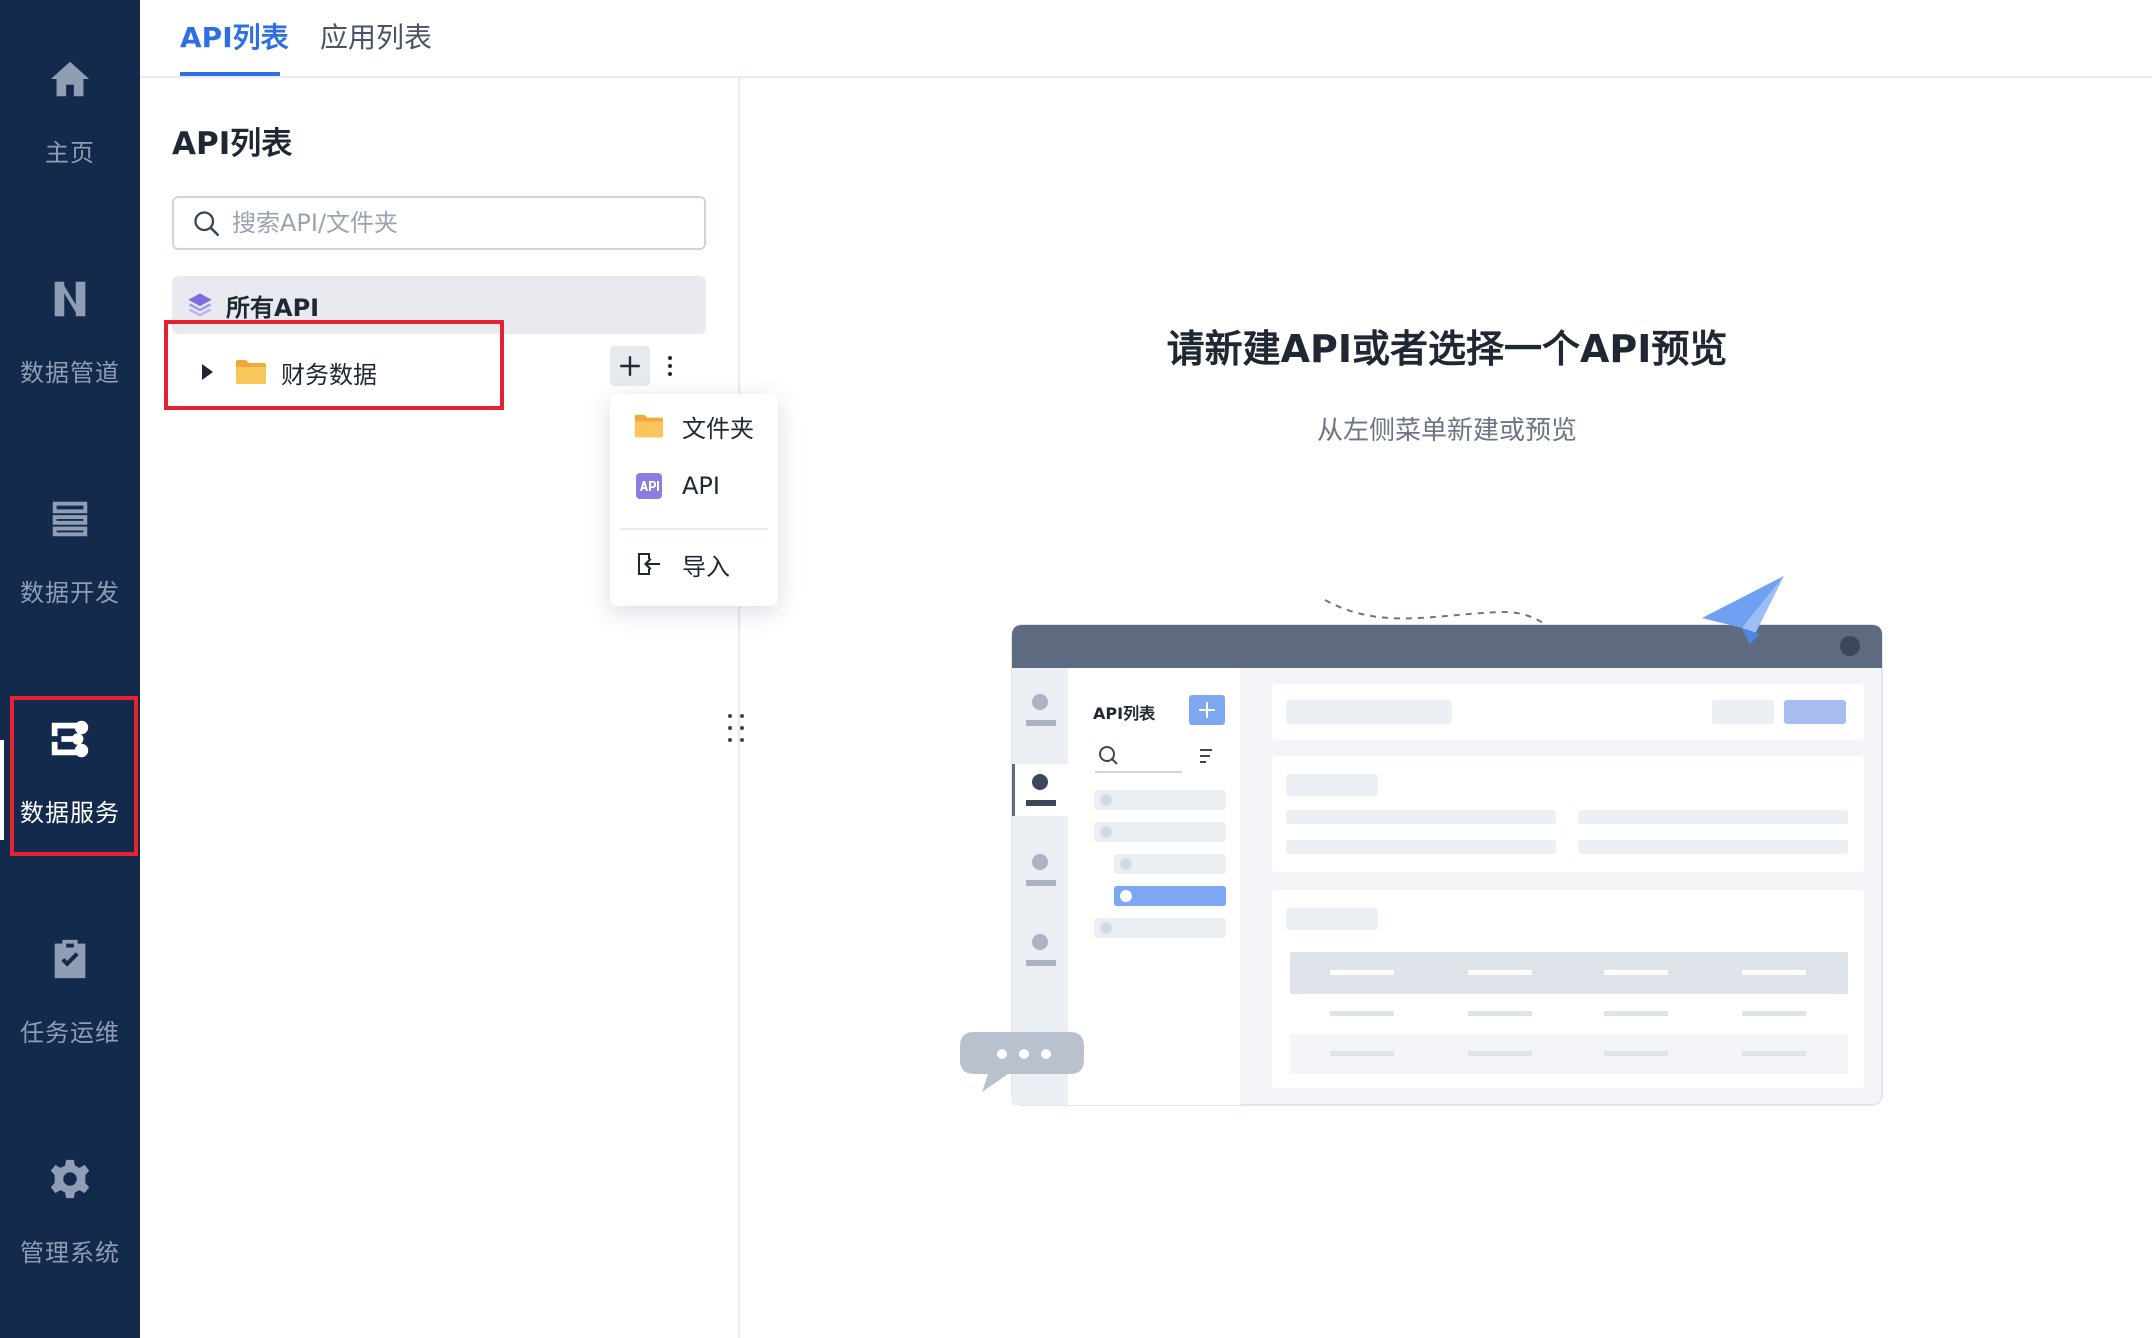 The width and height of the screenshot is (2152, 1338). Describe the element at coordinates (1146, 39) in the screenshot. I see `top-tabs: API列表 应用列表` at that location.